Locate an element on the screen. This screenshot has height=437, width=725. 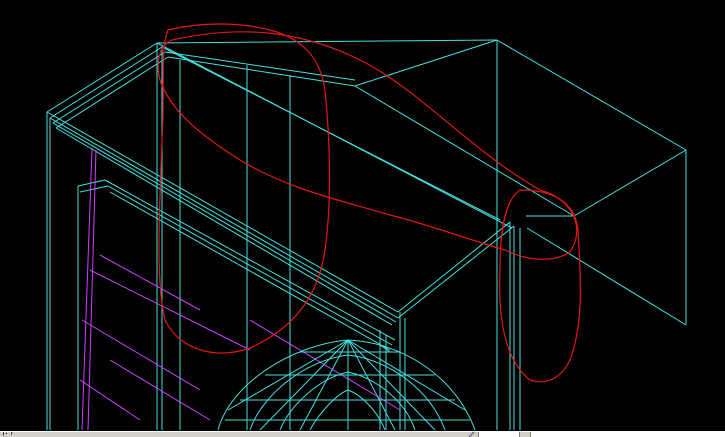
scrollbar-thumb is located at coordinates (525, 434).